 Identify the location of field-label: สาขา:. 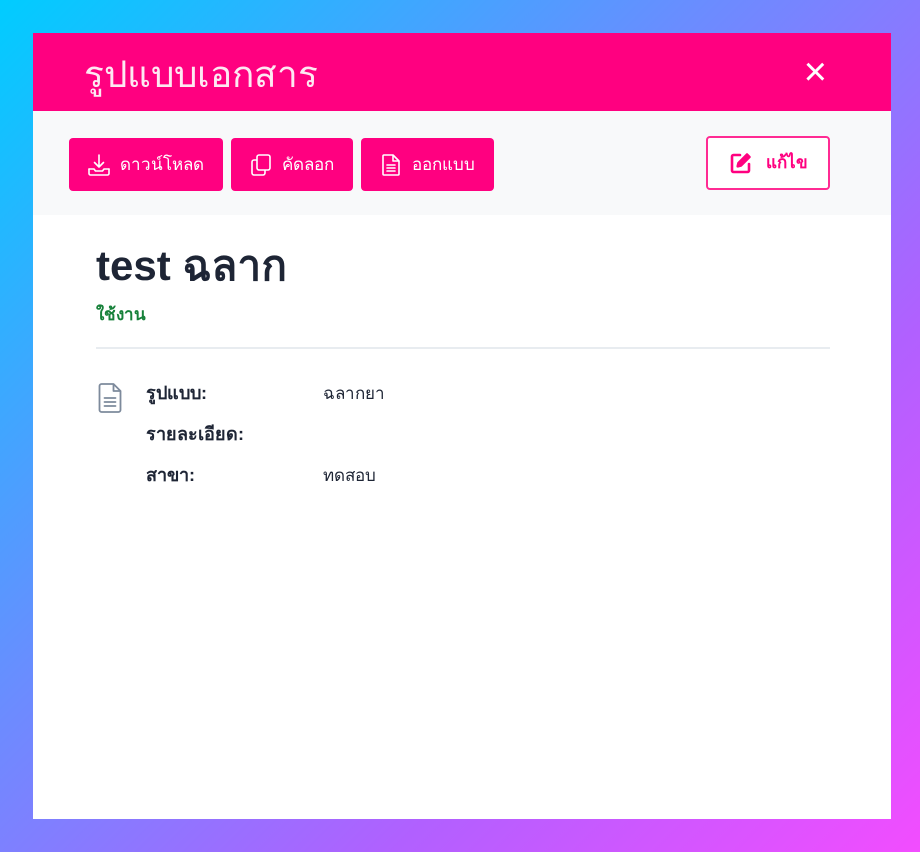
(171, 476).